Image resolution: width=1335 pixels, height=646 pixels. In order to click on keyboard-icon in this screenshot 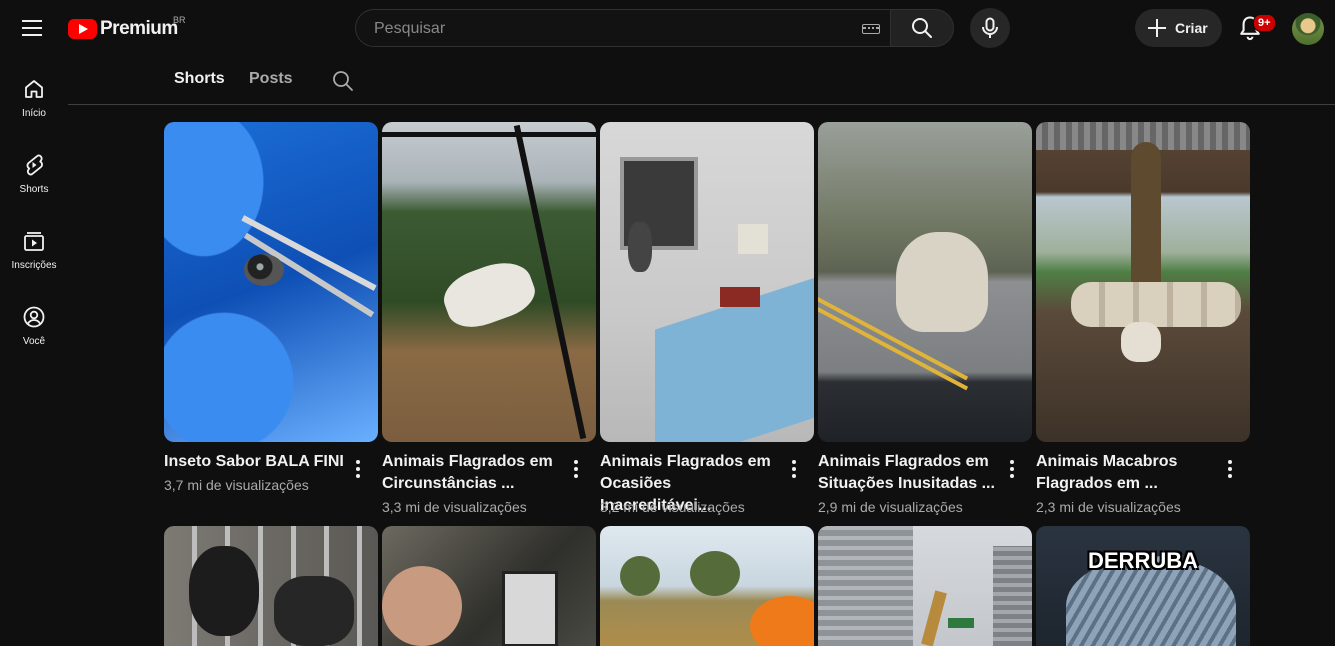, I will do `click(871, 29)`.